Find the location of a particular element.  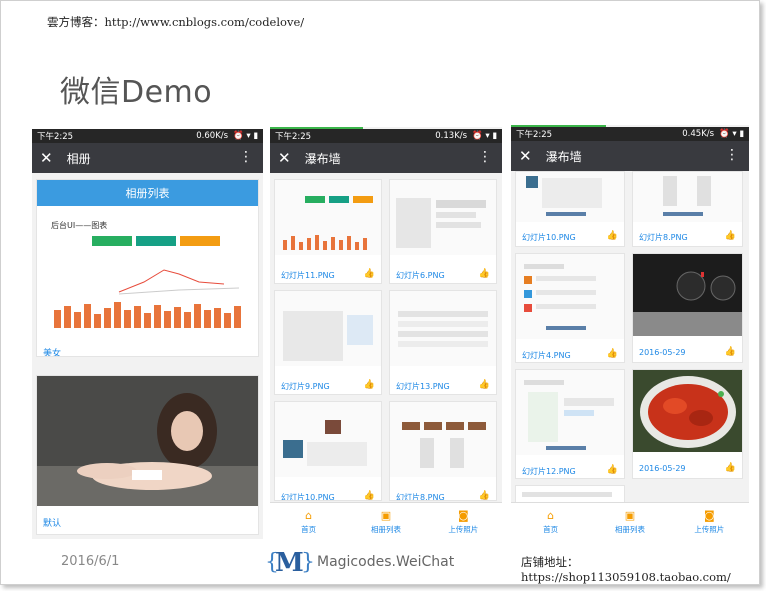

photo-image is located at coordinates (147, 441).